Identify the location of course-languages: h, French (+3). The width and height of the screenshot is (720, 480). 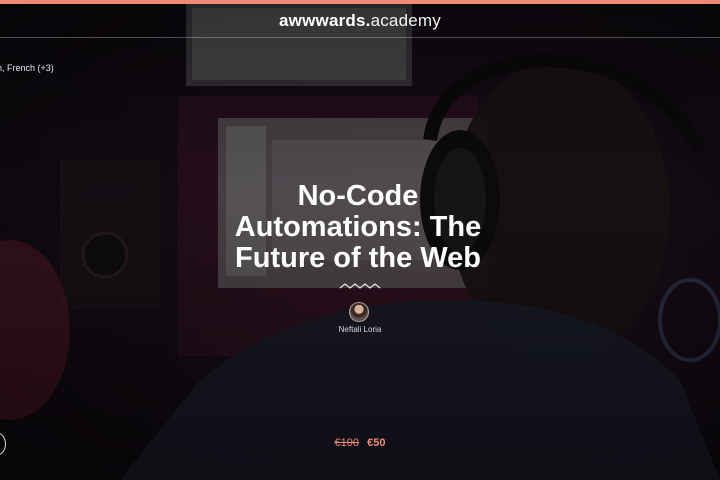
(27, 68).